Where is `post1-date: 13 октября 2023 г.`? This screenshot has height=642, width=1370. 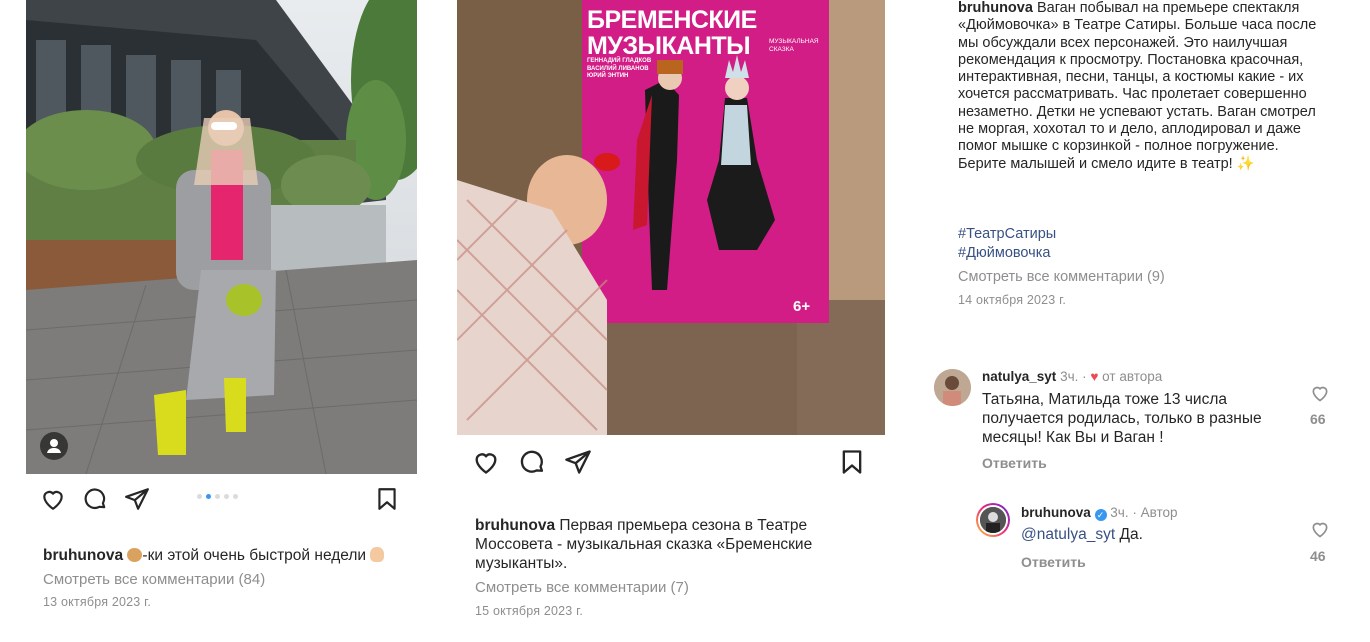
post1-date: 13 октября 2023 г. is located at coordinates (97, 602).